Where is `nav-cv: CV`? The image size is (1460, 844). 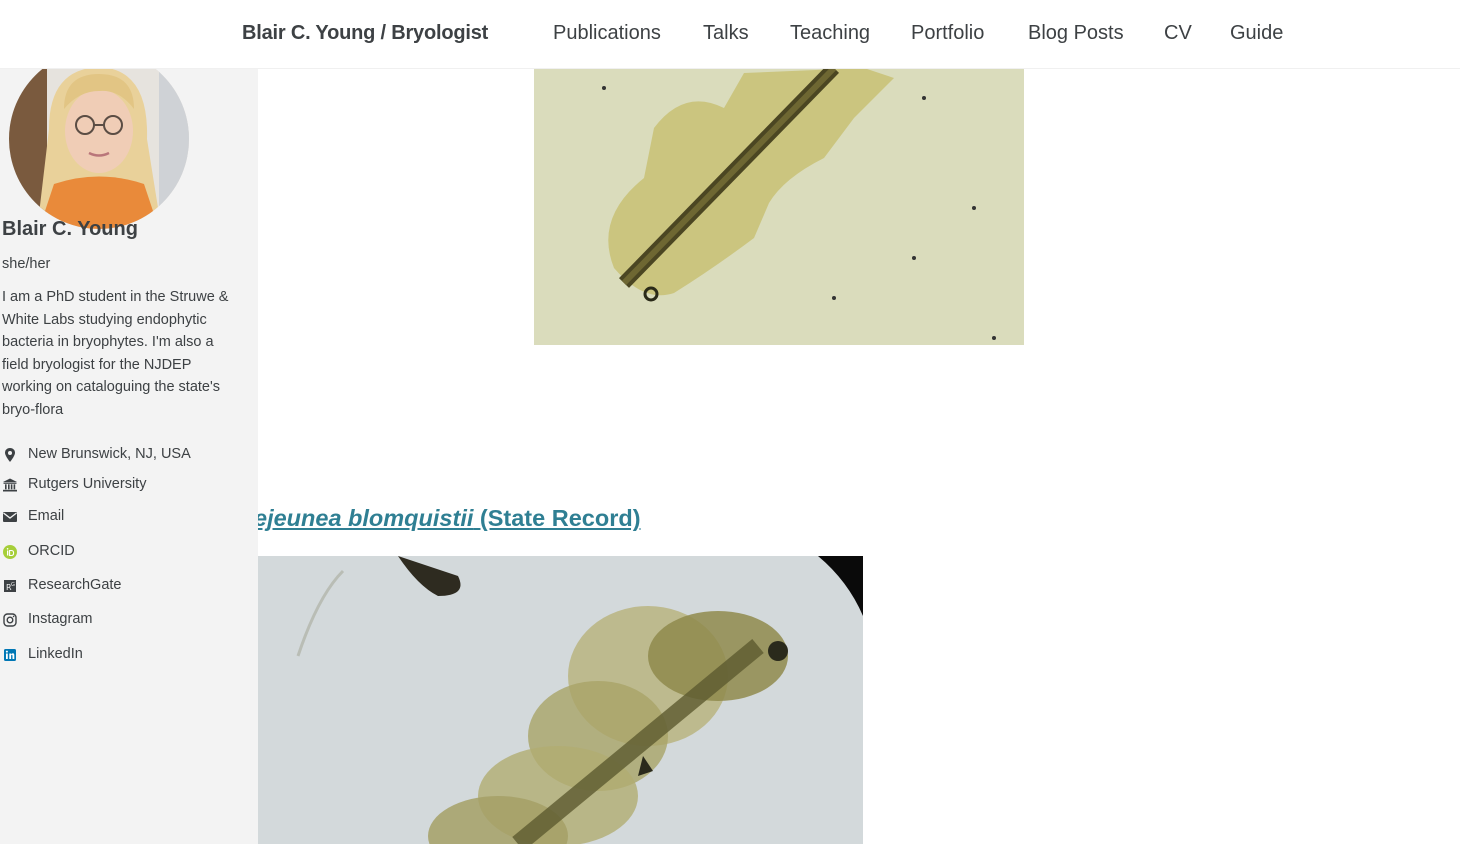 nav-cv: CV is located at coordinates (1178, 33).